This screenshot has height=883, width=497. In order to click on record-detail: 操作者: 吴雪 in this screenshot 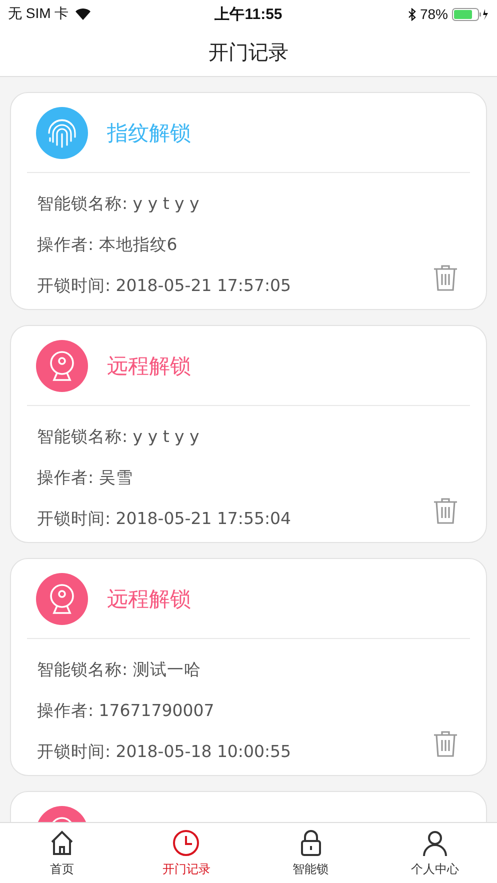, I will do `click(85, 478)`.